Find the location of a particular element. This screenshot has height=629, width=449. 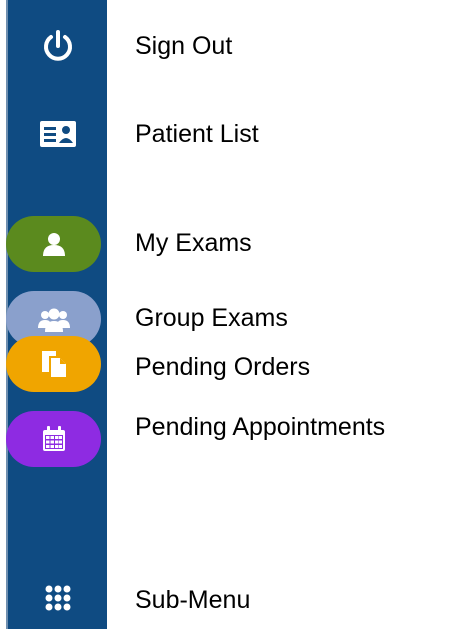

power-icon is located at coordinates (58, 46).